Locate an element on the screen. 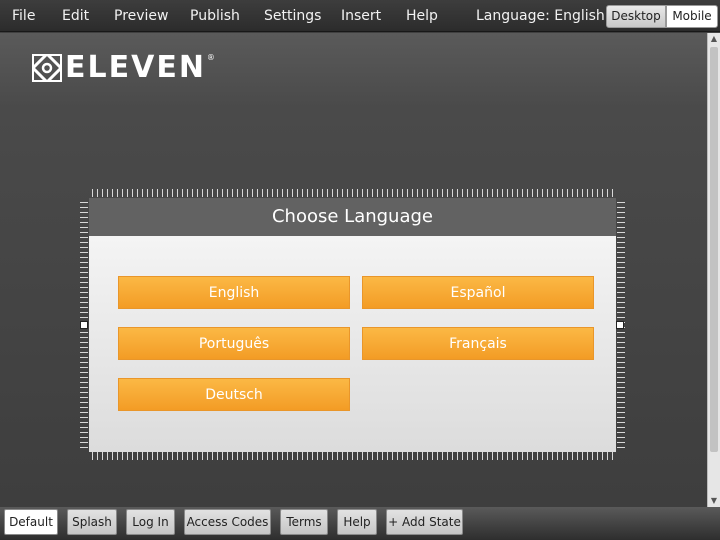 Image resolution: width=720 pixels, height=540 pixels. language-indicator: Language: English is located at coordinates (540, 16).